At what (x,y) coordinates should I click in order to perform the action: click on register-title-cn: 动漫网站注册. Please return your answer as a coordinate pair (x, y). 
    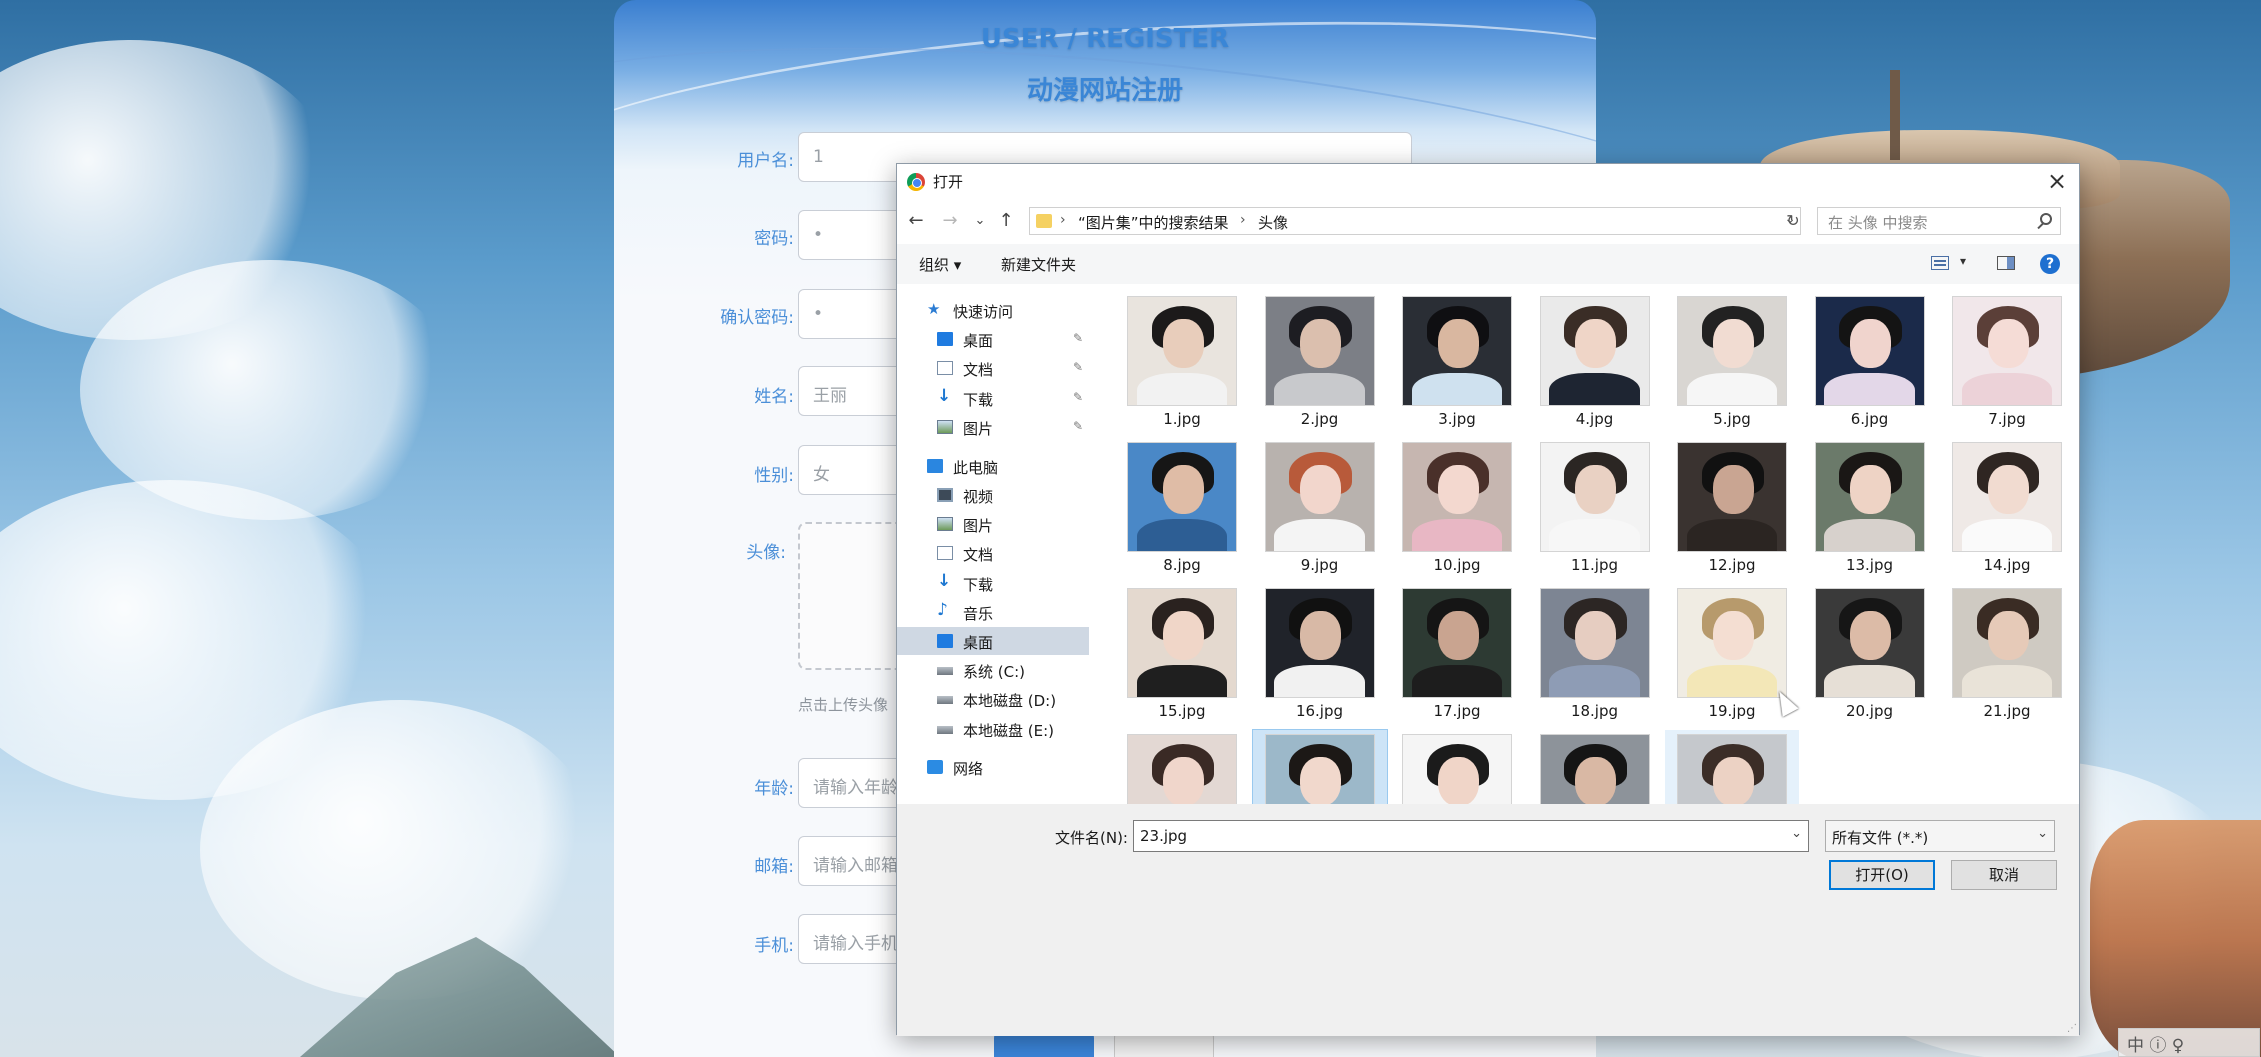
    Looking at the image, I should click on (1104, 91).